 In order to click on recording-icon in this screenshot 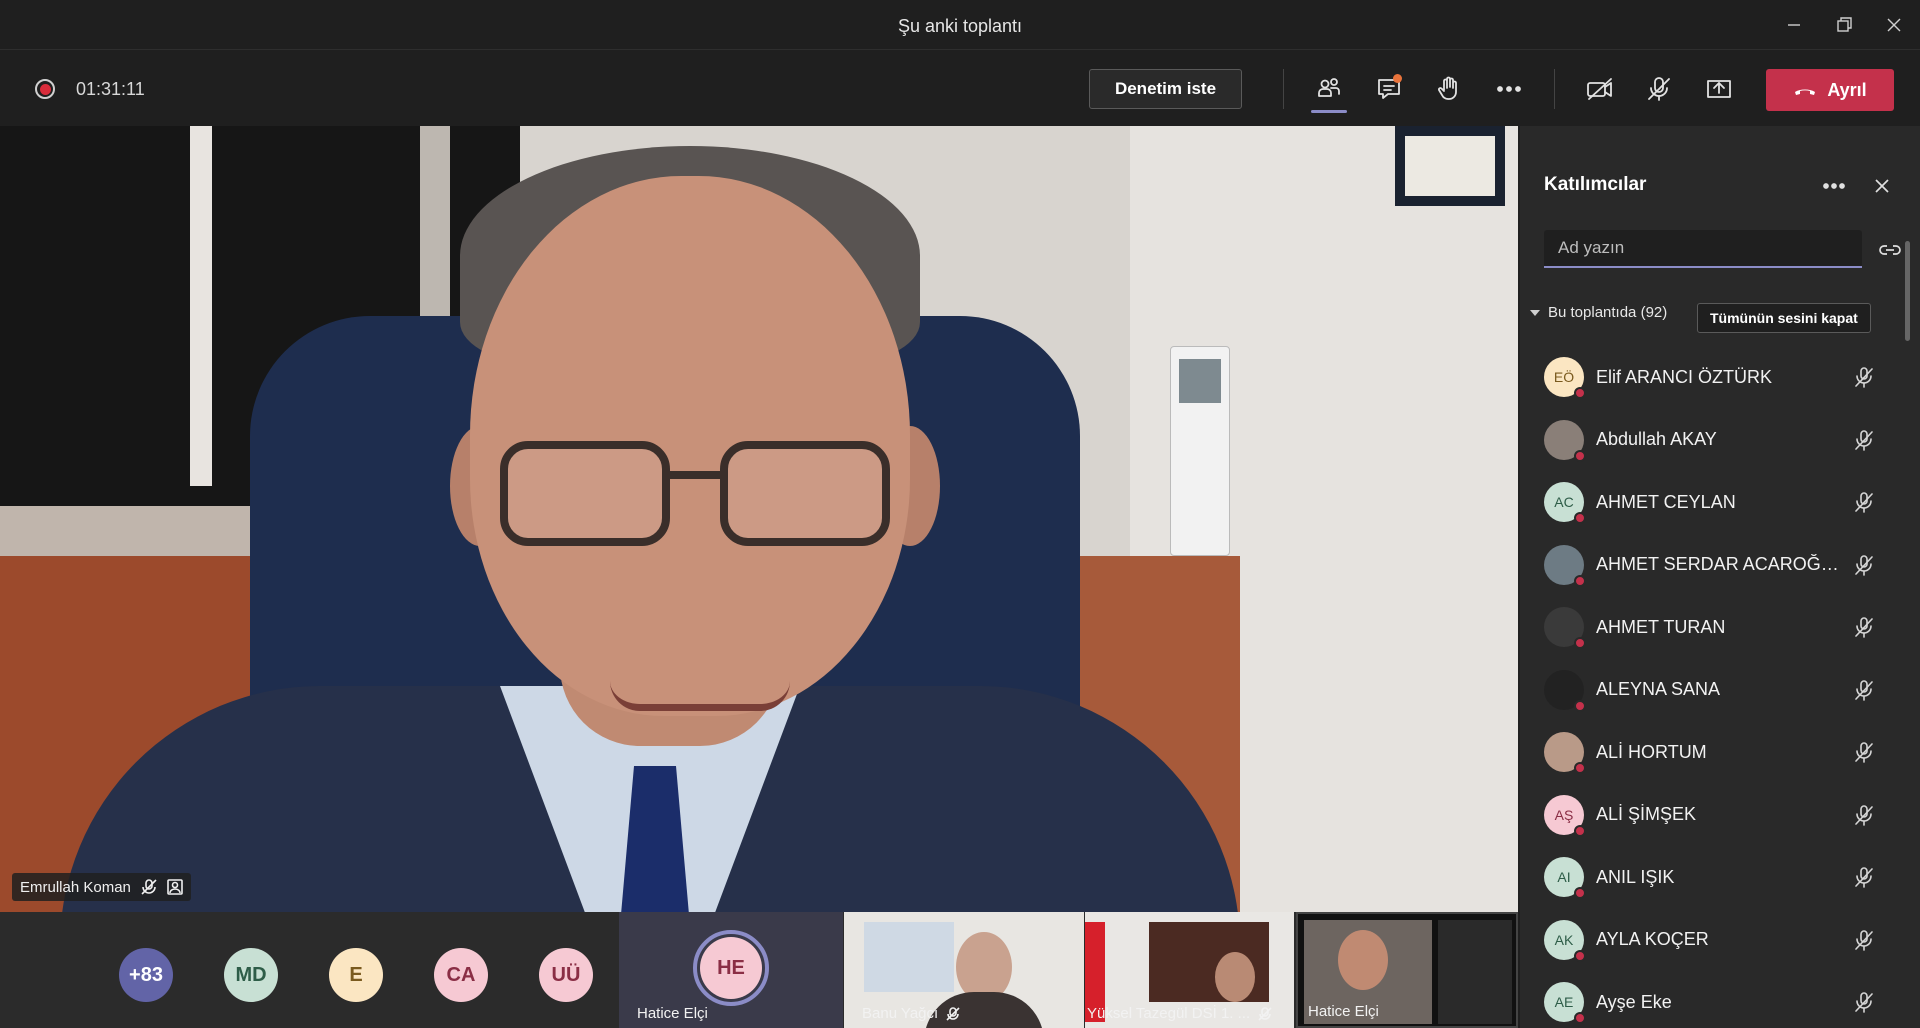, I will do `click(45, 89)`.